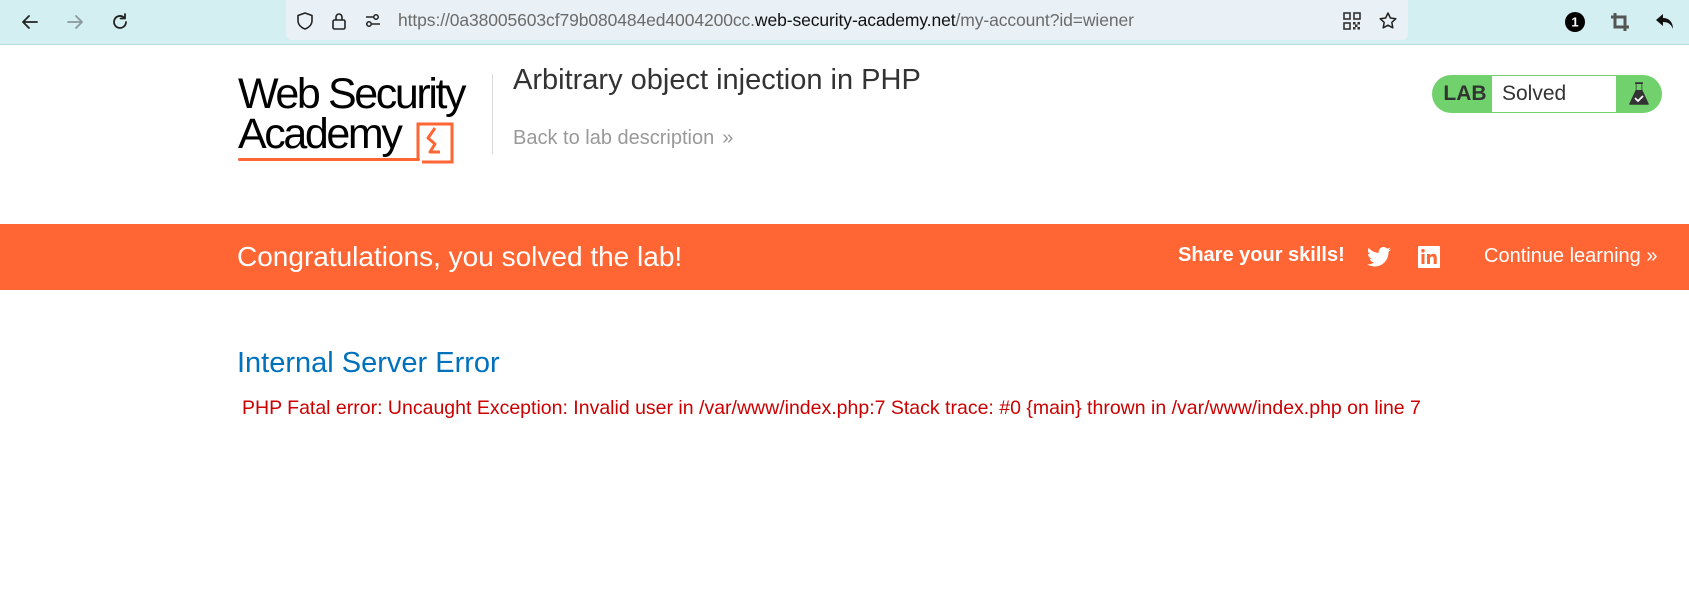  I want to click on logo-flame-icon, so click(435, 143).